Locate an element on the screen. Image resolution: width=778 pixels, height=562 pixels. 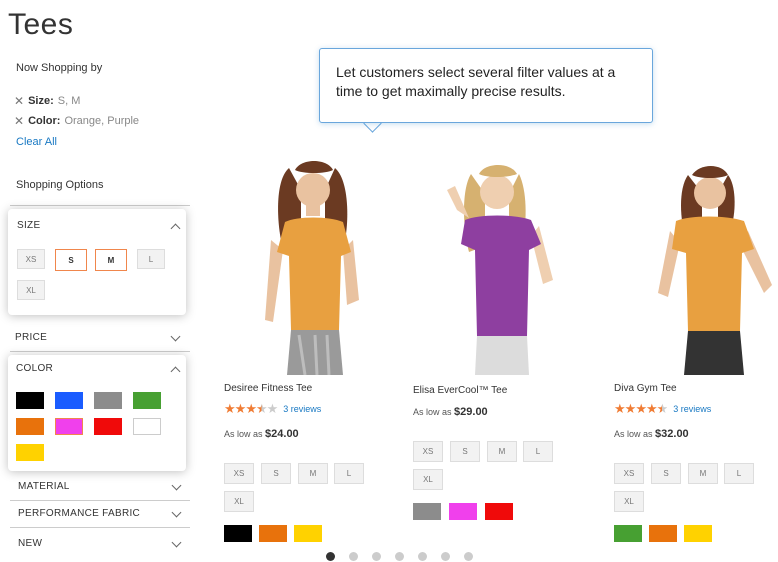
material-filter-title: MATERIAL is located at coordinates (44, 486).